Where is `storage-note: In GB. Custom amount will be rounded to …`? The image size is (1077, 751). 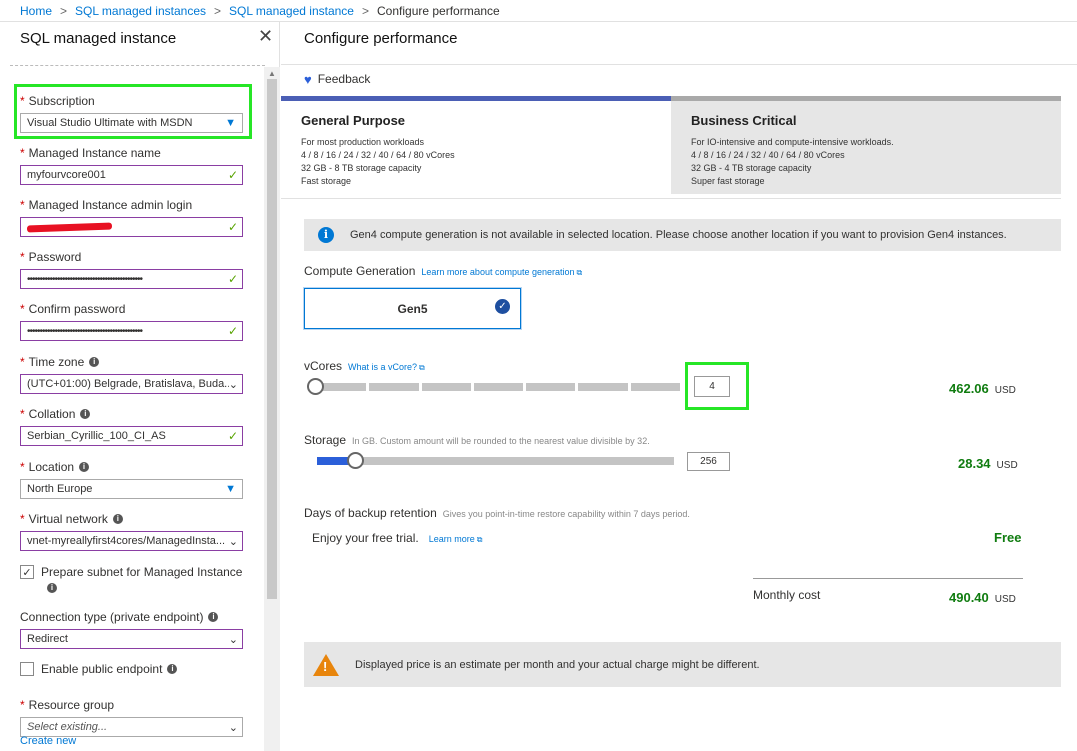
storage-note: In GB. Custom amount will be rounded to … is located at coordinates (501, 441).